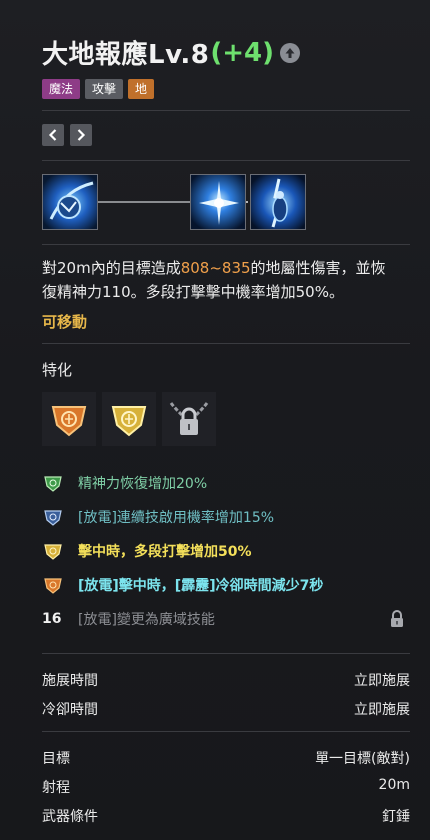 The height and width of the screenshot is (840, 430). I want to click on chevron-left-icon, so click(52, 135).